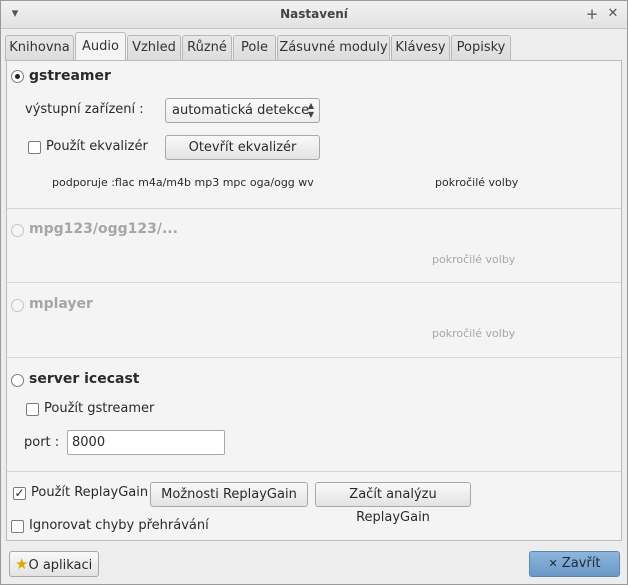  Describe the element at coordinates (154, 48) in the screenshot. I see `tab-vzhled: Vzhled` at that location.